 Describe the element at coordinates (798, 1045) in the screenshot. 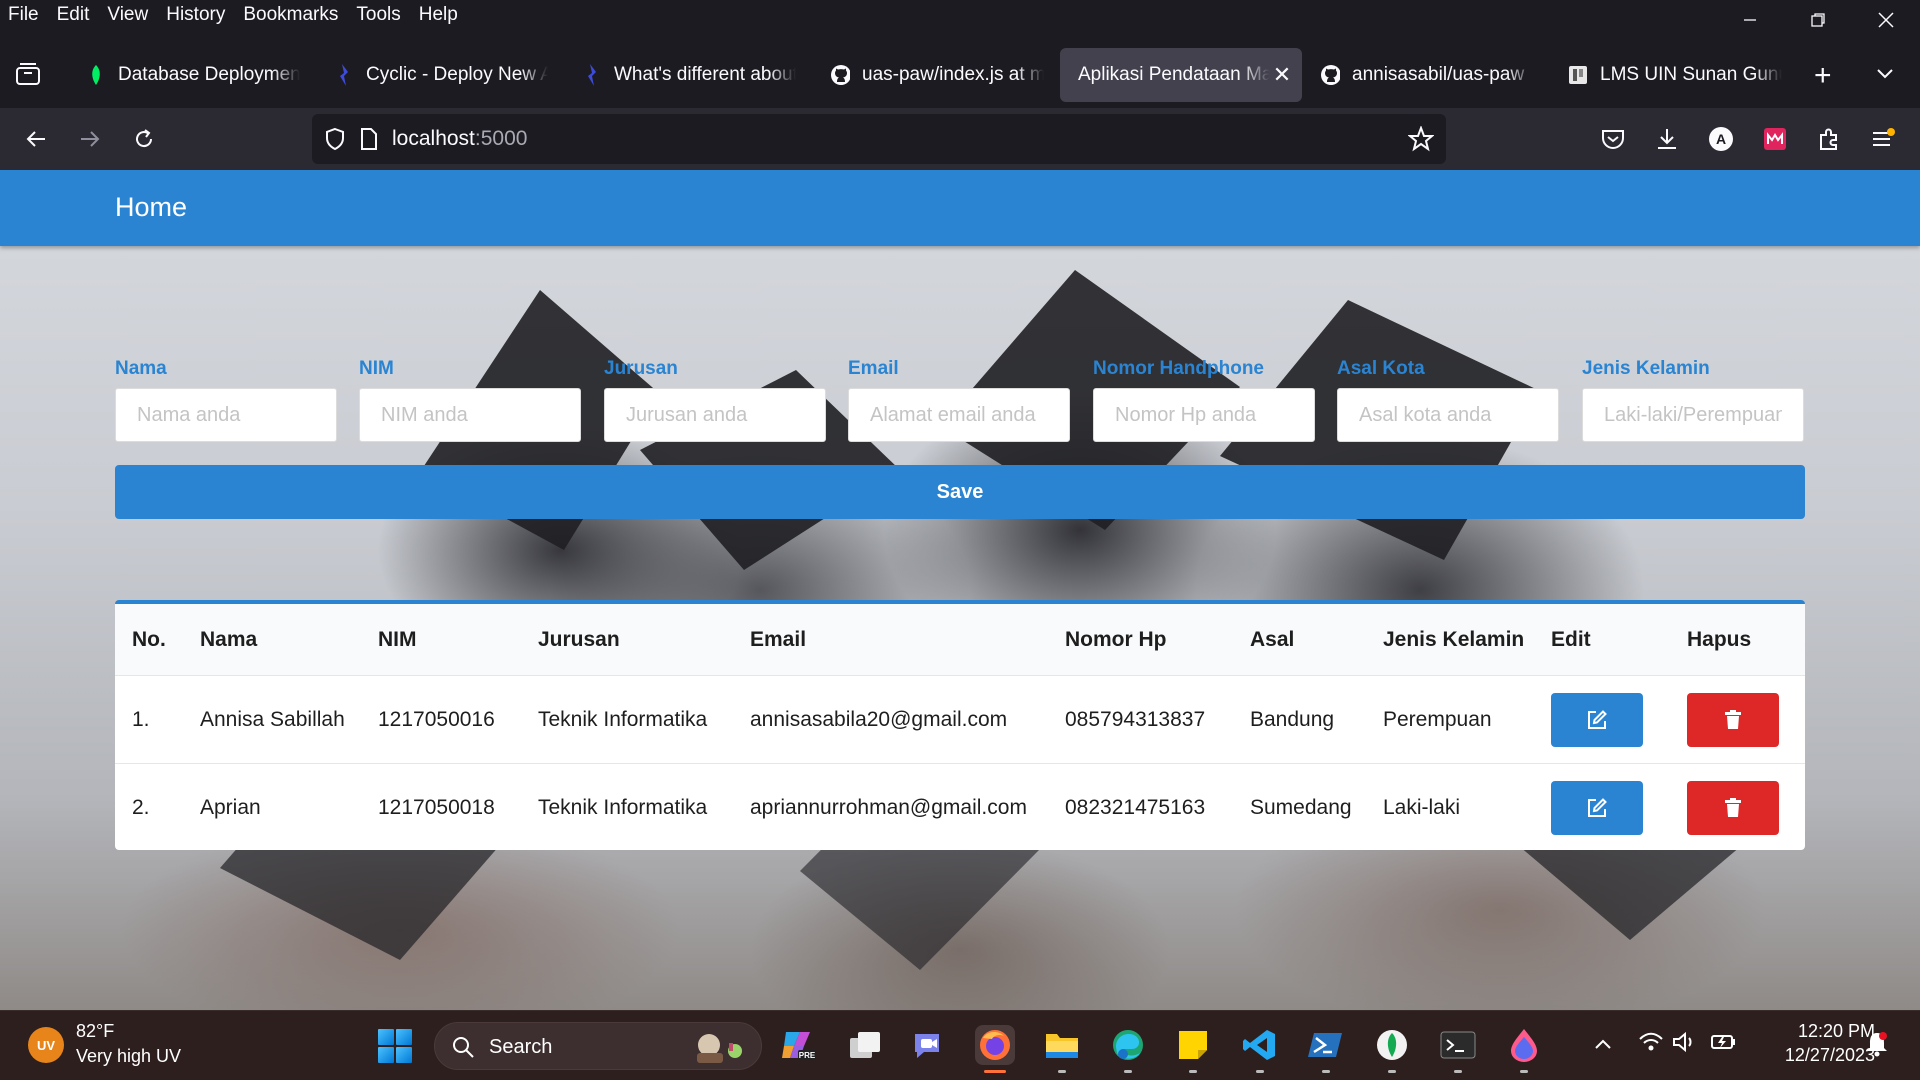

I see `copilot-app: PRE` at that location.